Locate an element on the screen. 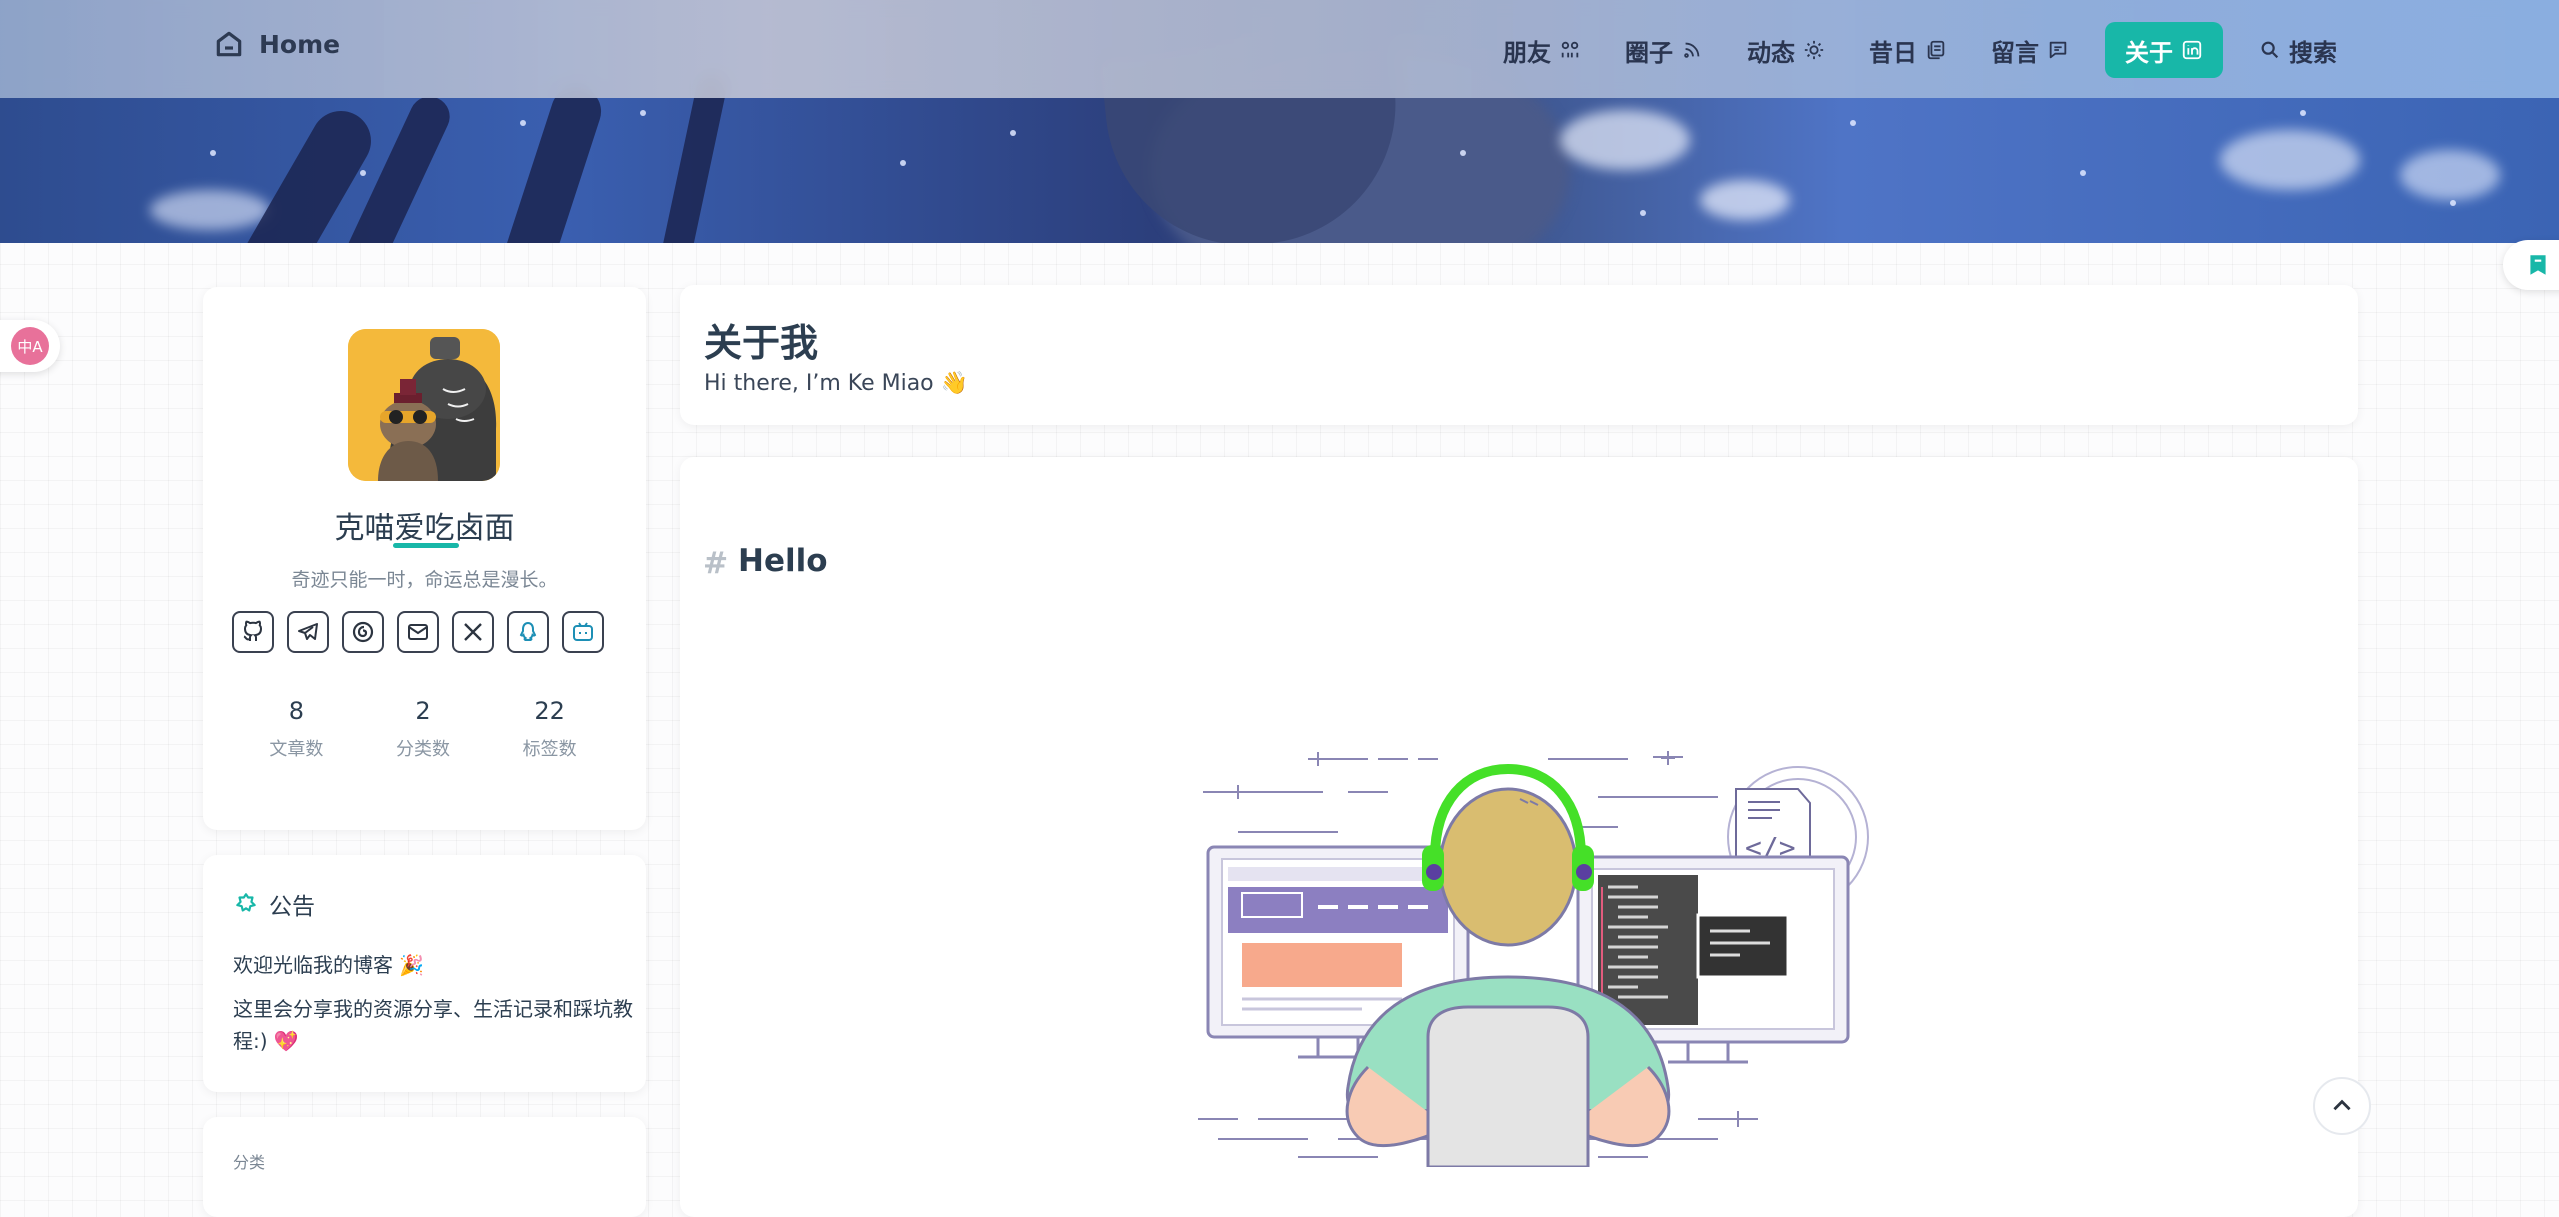 The height and width of the screenshot is (1217, 2559). about-header-card: 关于我 Hi there, I’m Ke Miao 👋 is located at coordinates (1519, 355).